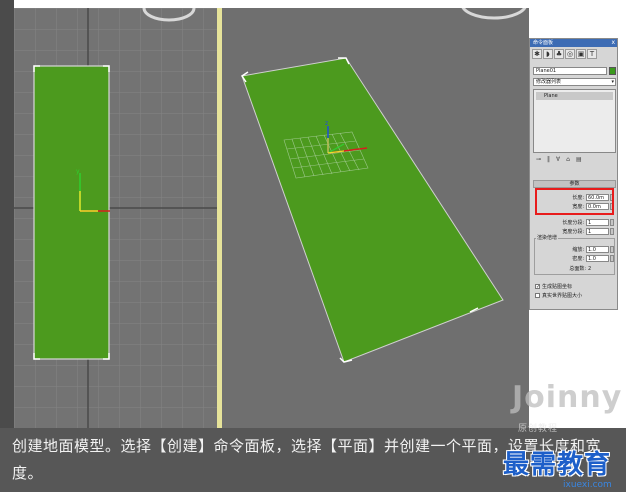  What do you see at coordinates (543, 43) in the screenshot?
I see `command-panel-title: 命令面板` at bounding box center [543, 43].